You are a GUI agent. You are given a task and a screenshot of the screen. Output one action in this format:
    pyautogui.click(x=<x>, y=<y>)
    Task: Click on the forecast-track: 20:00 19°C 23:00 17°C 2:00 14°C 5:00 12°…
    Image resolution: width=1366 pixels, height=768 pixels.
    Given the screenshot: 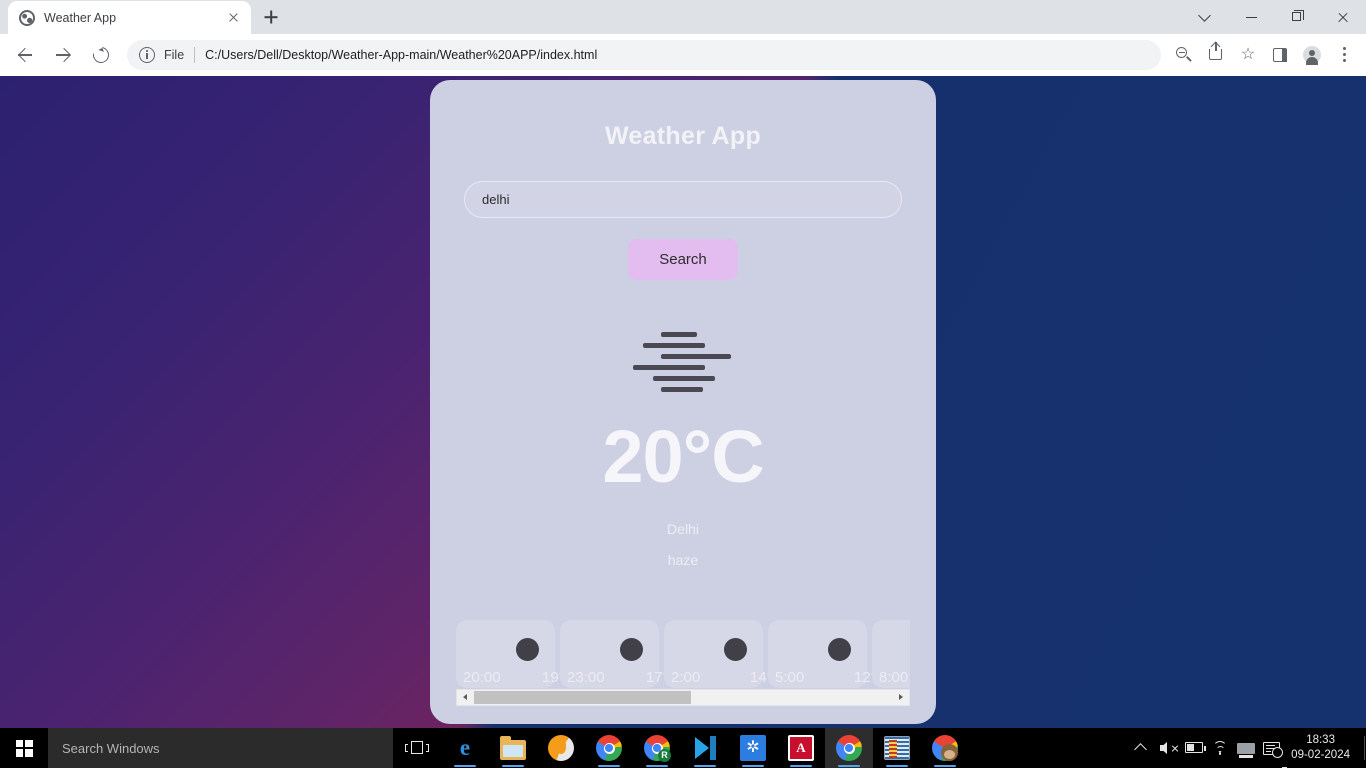 What is the action you would take?
    pyautogui.click(x=683, y=654)
    